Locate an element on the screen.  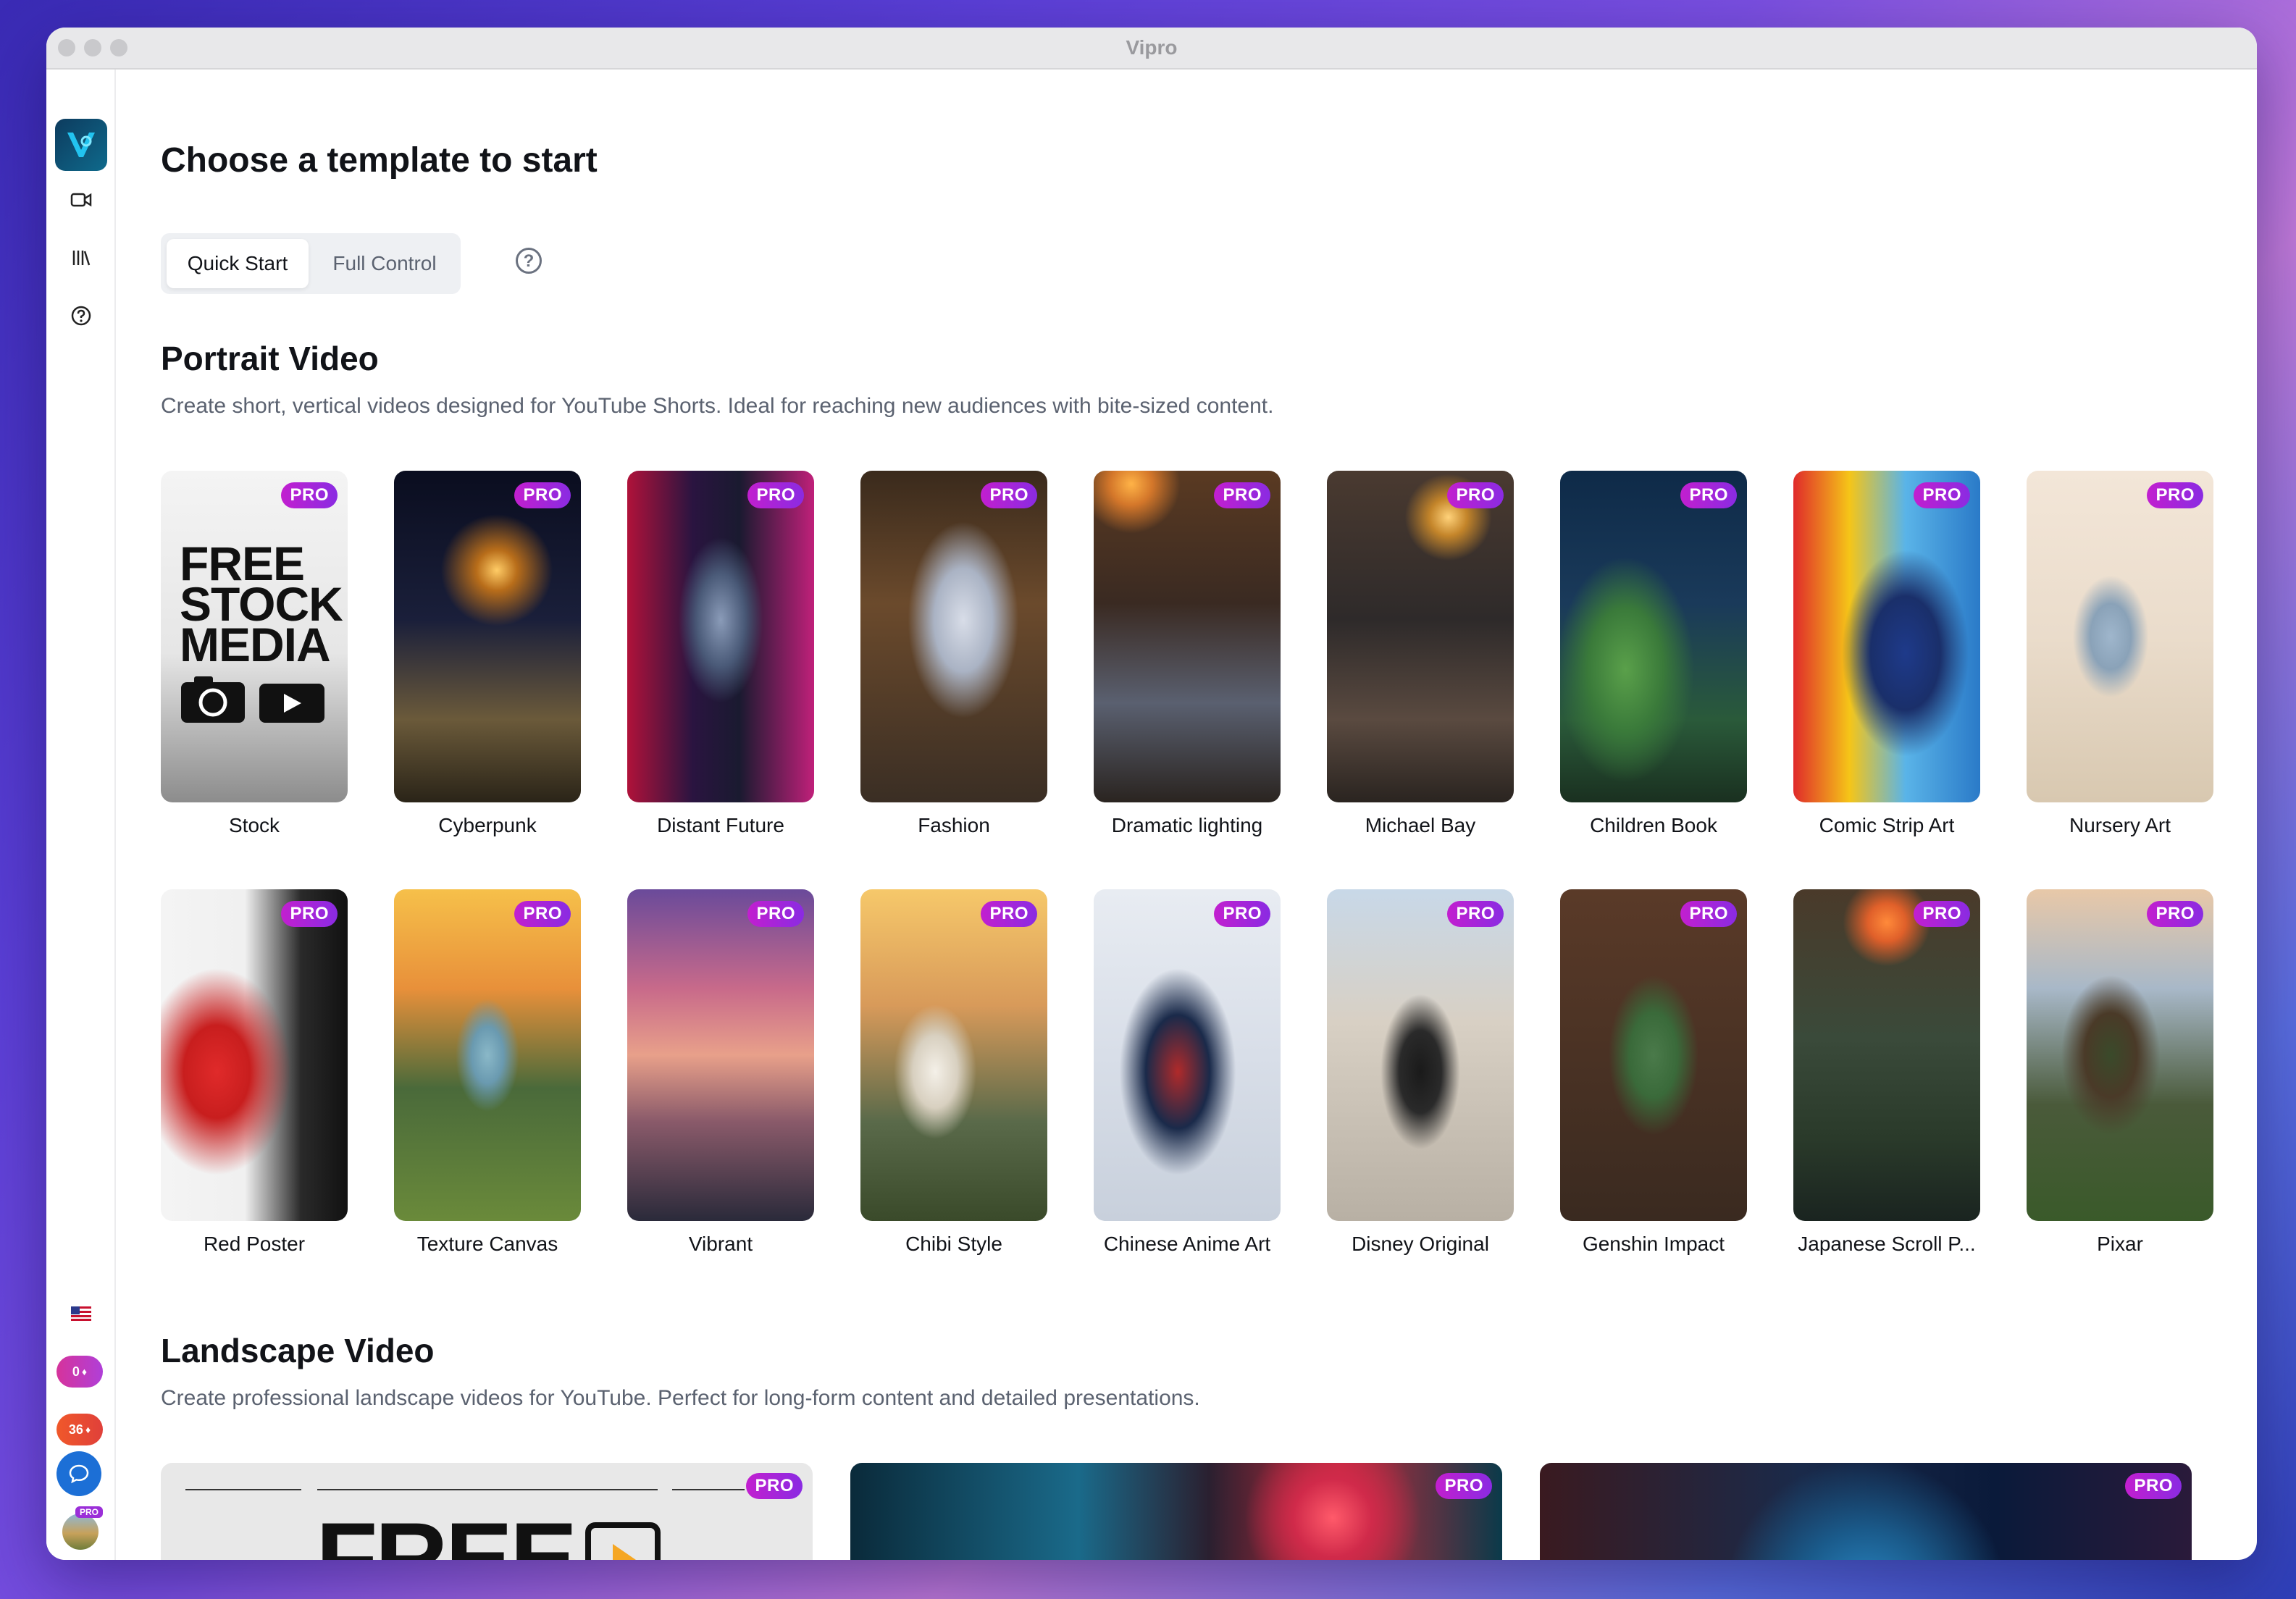
template-name: Dramatic lighting is located at coordinates (1187, 825).